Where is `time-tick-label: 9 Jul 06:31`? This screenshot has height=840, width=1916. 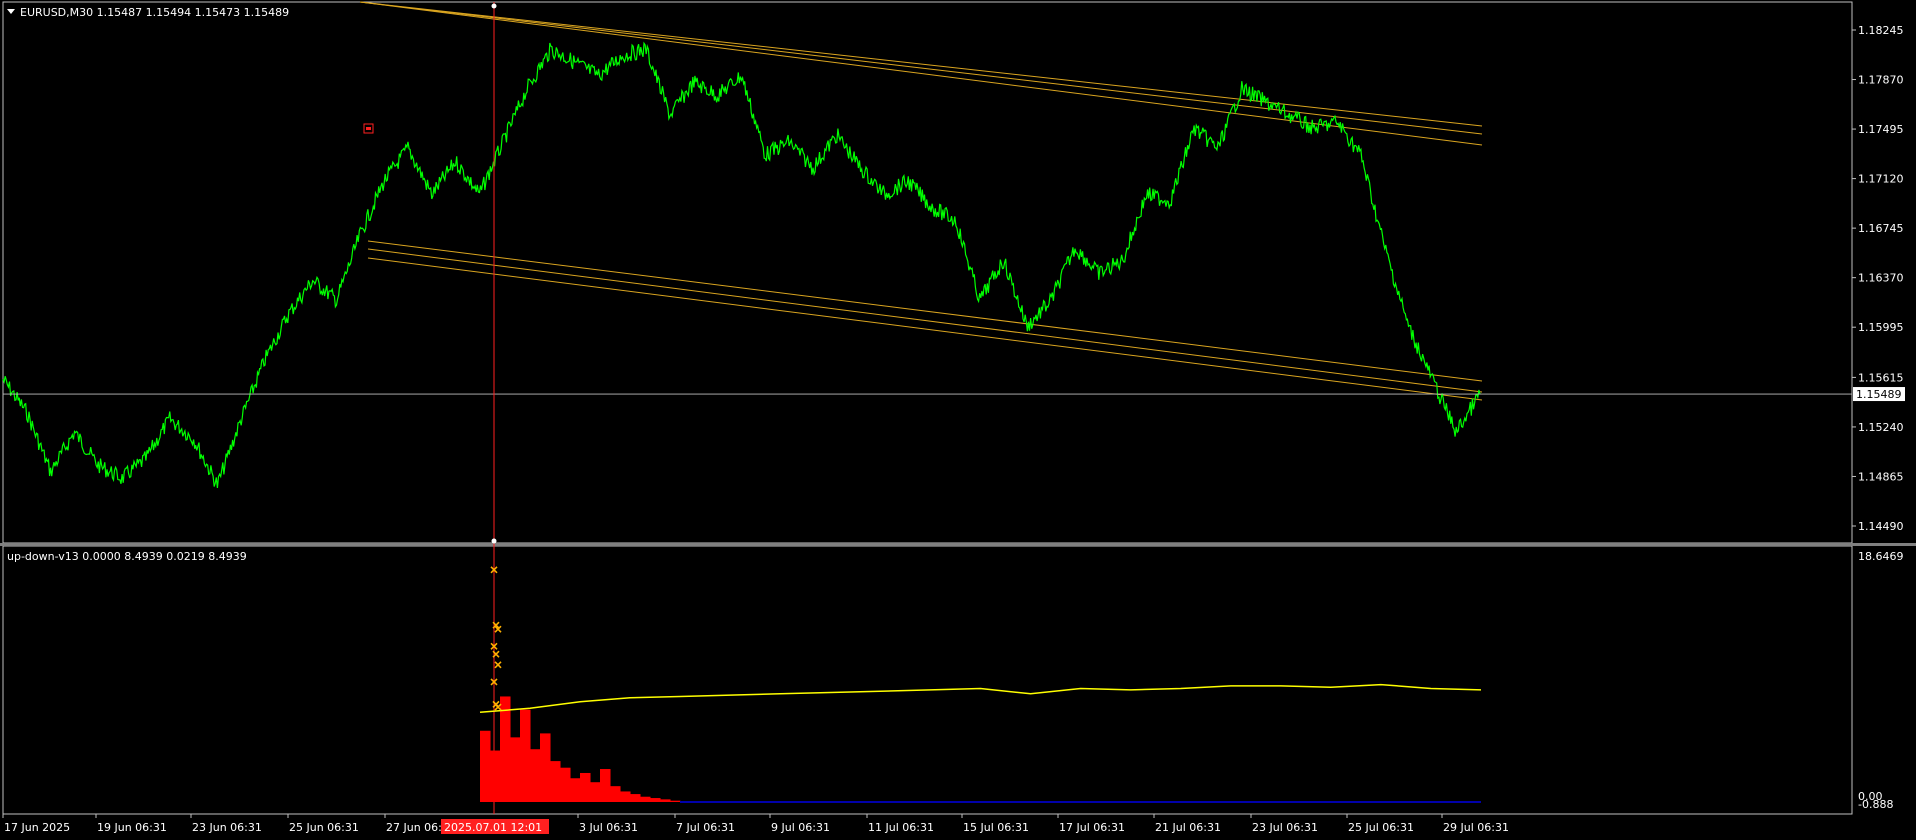
time-tick-label: 9 Jul 06:31 is located at coordinates (800, 827).